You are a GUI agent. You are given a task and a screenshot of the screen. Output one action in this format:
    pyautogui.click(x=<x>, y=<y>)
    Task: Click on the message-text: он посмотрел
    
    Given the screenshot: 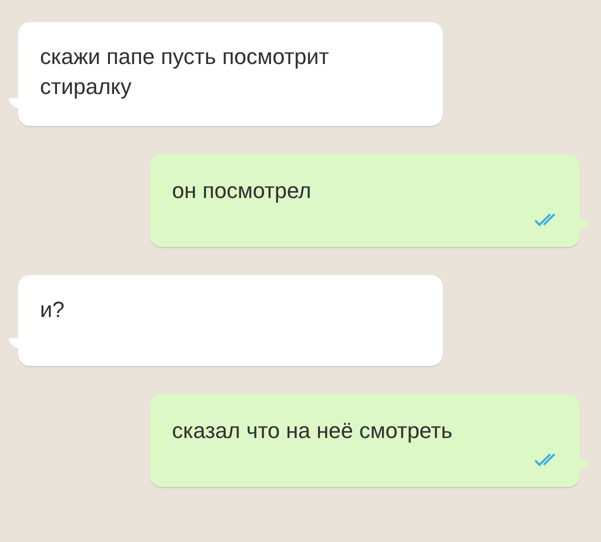 What is the action you would take?
    pyautogui.click(x=242, y=191)
    